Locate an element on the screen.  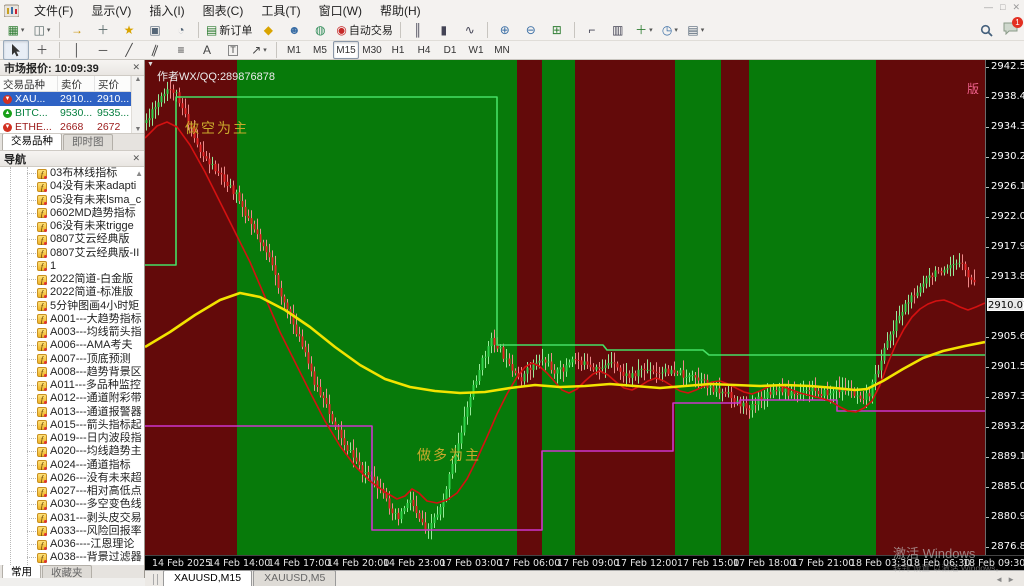
navigator-item: f A011---多品种监控 is located at coordinates (72, 385).